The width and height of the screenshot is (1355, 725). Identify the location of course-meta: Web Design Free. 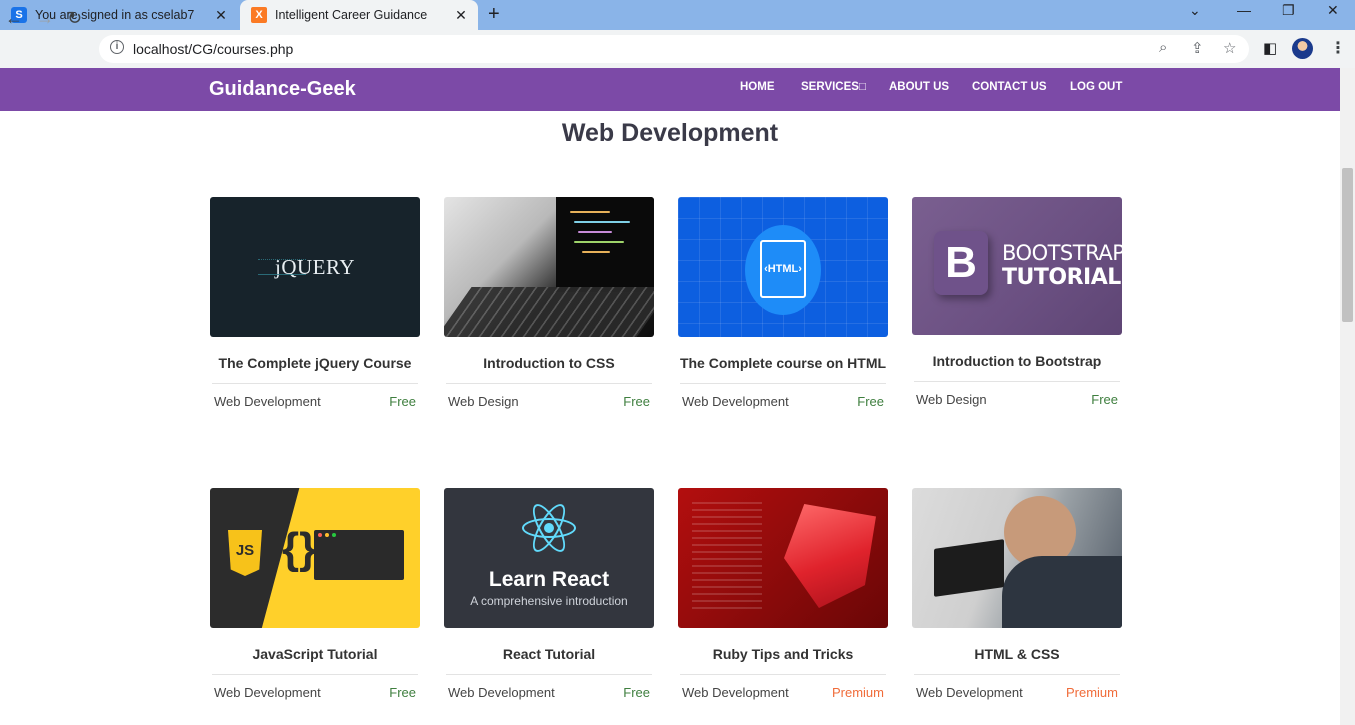
(549, 396).